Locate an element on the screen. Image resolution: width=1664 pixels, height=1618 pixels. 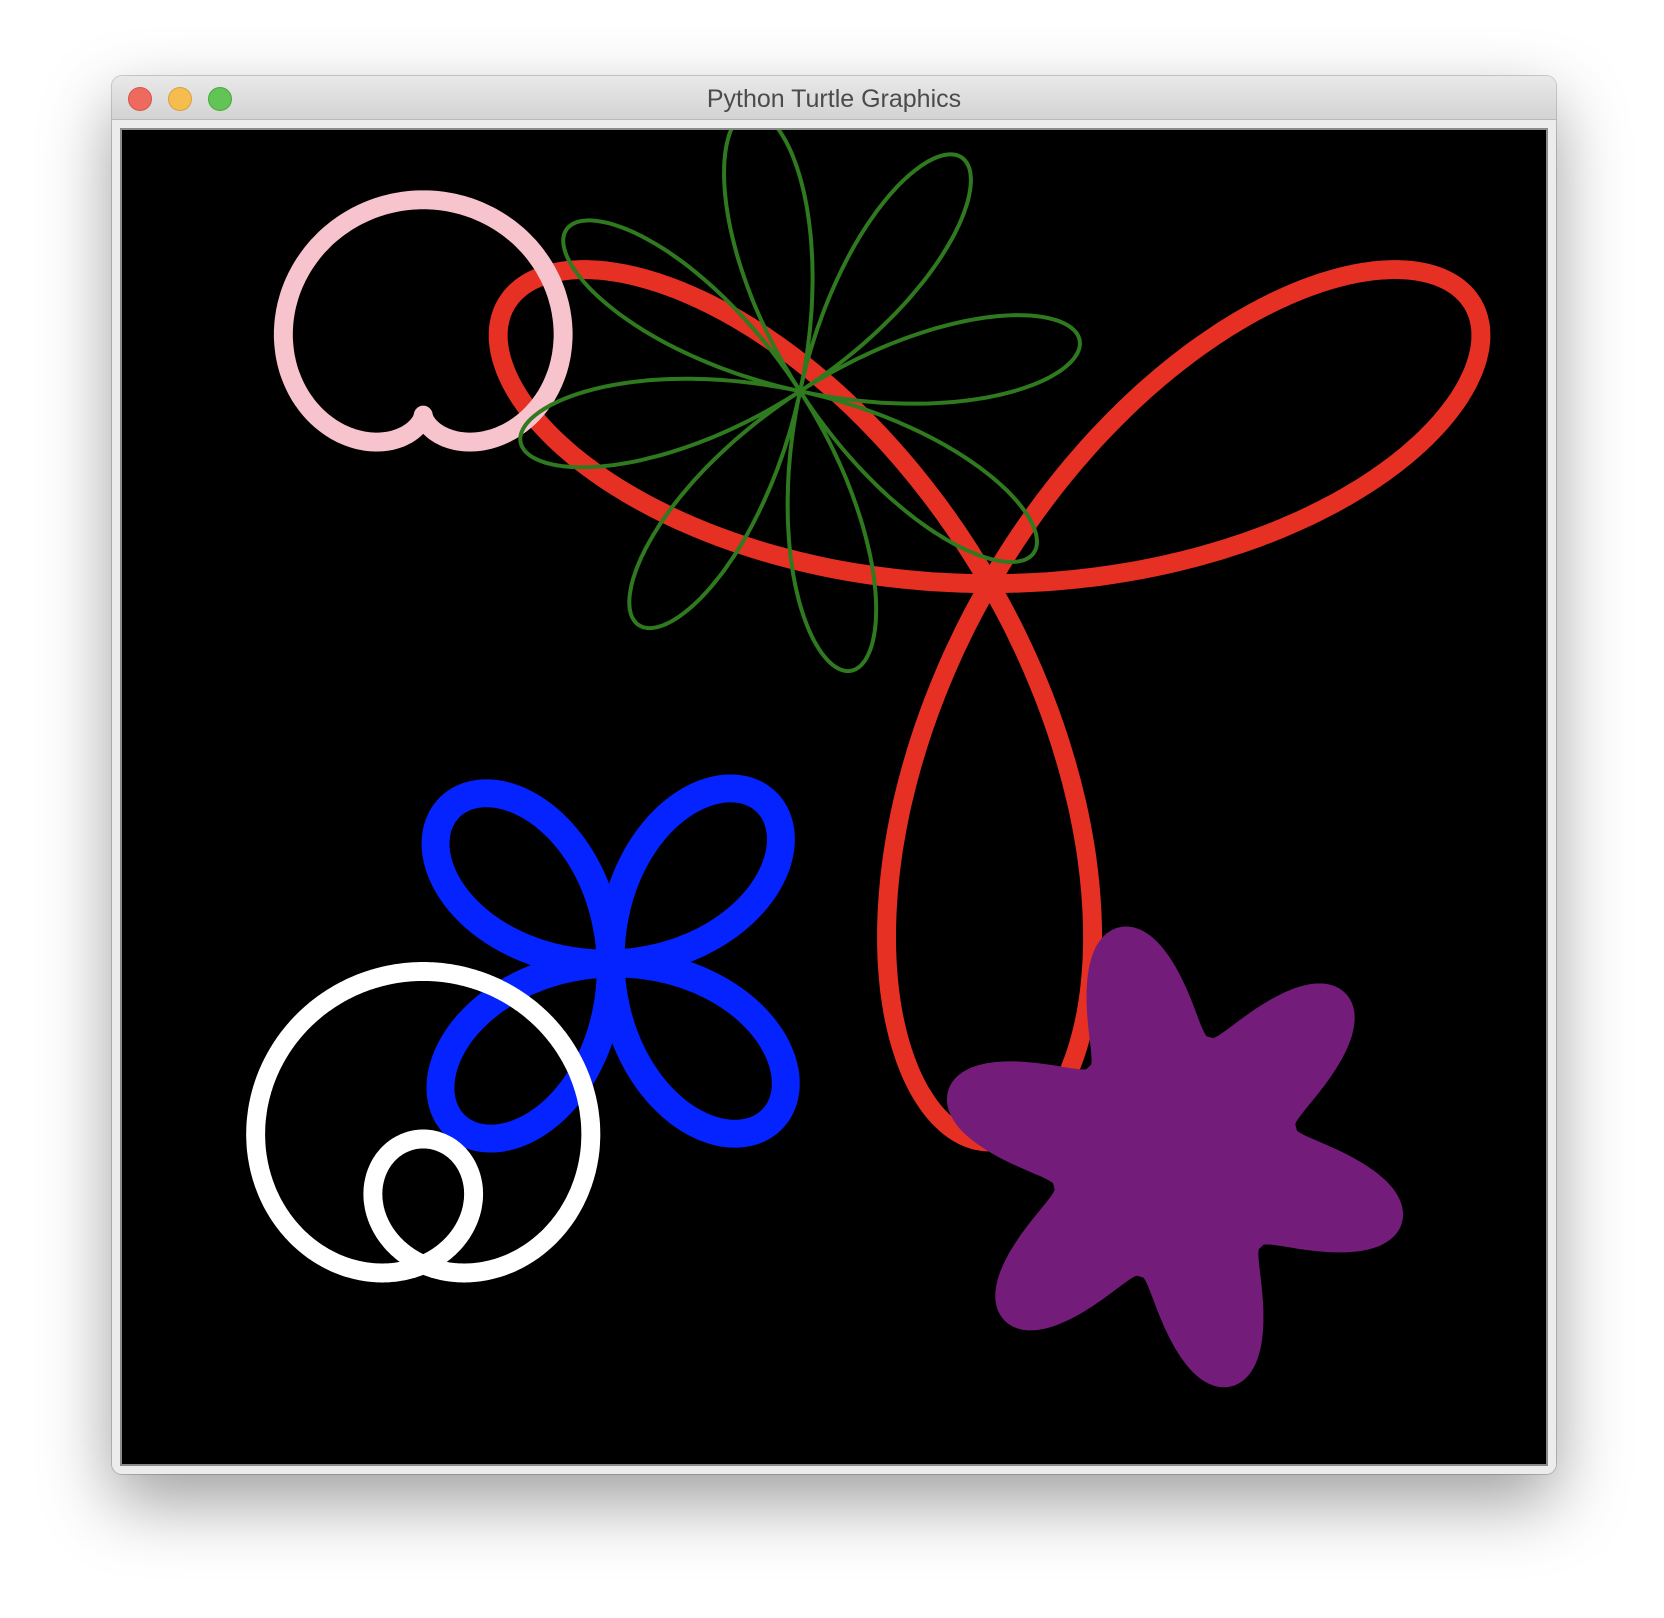
window-title: Python Turtle Graphics is located at coordinates (834, 99).